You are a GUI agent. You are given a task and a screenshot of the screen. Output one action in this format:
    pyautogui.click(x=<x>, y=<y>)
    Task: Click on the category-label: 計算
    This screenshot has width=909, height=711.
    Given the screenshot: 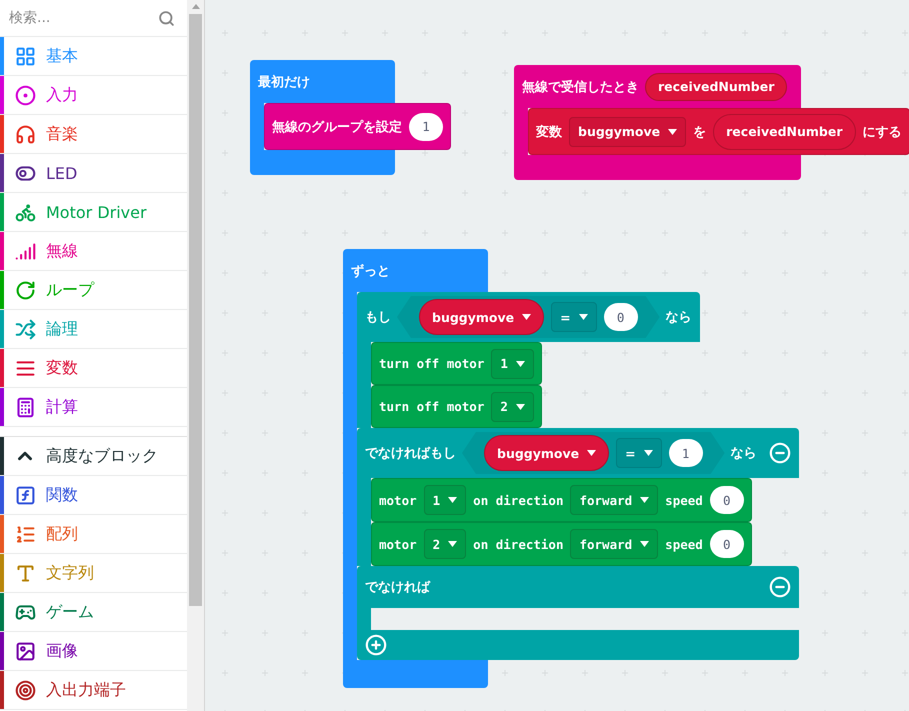 What is the action you would take?
    pyautogui.click(x=62, y=407)
    